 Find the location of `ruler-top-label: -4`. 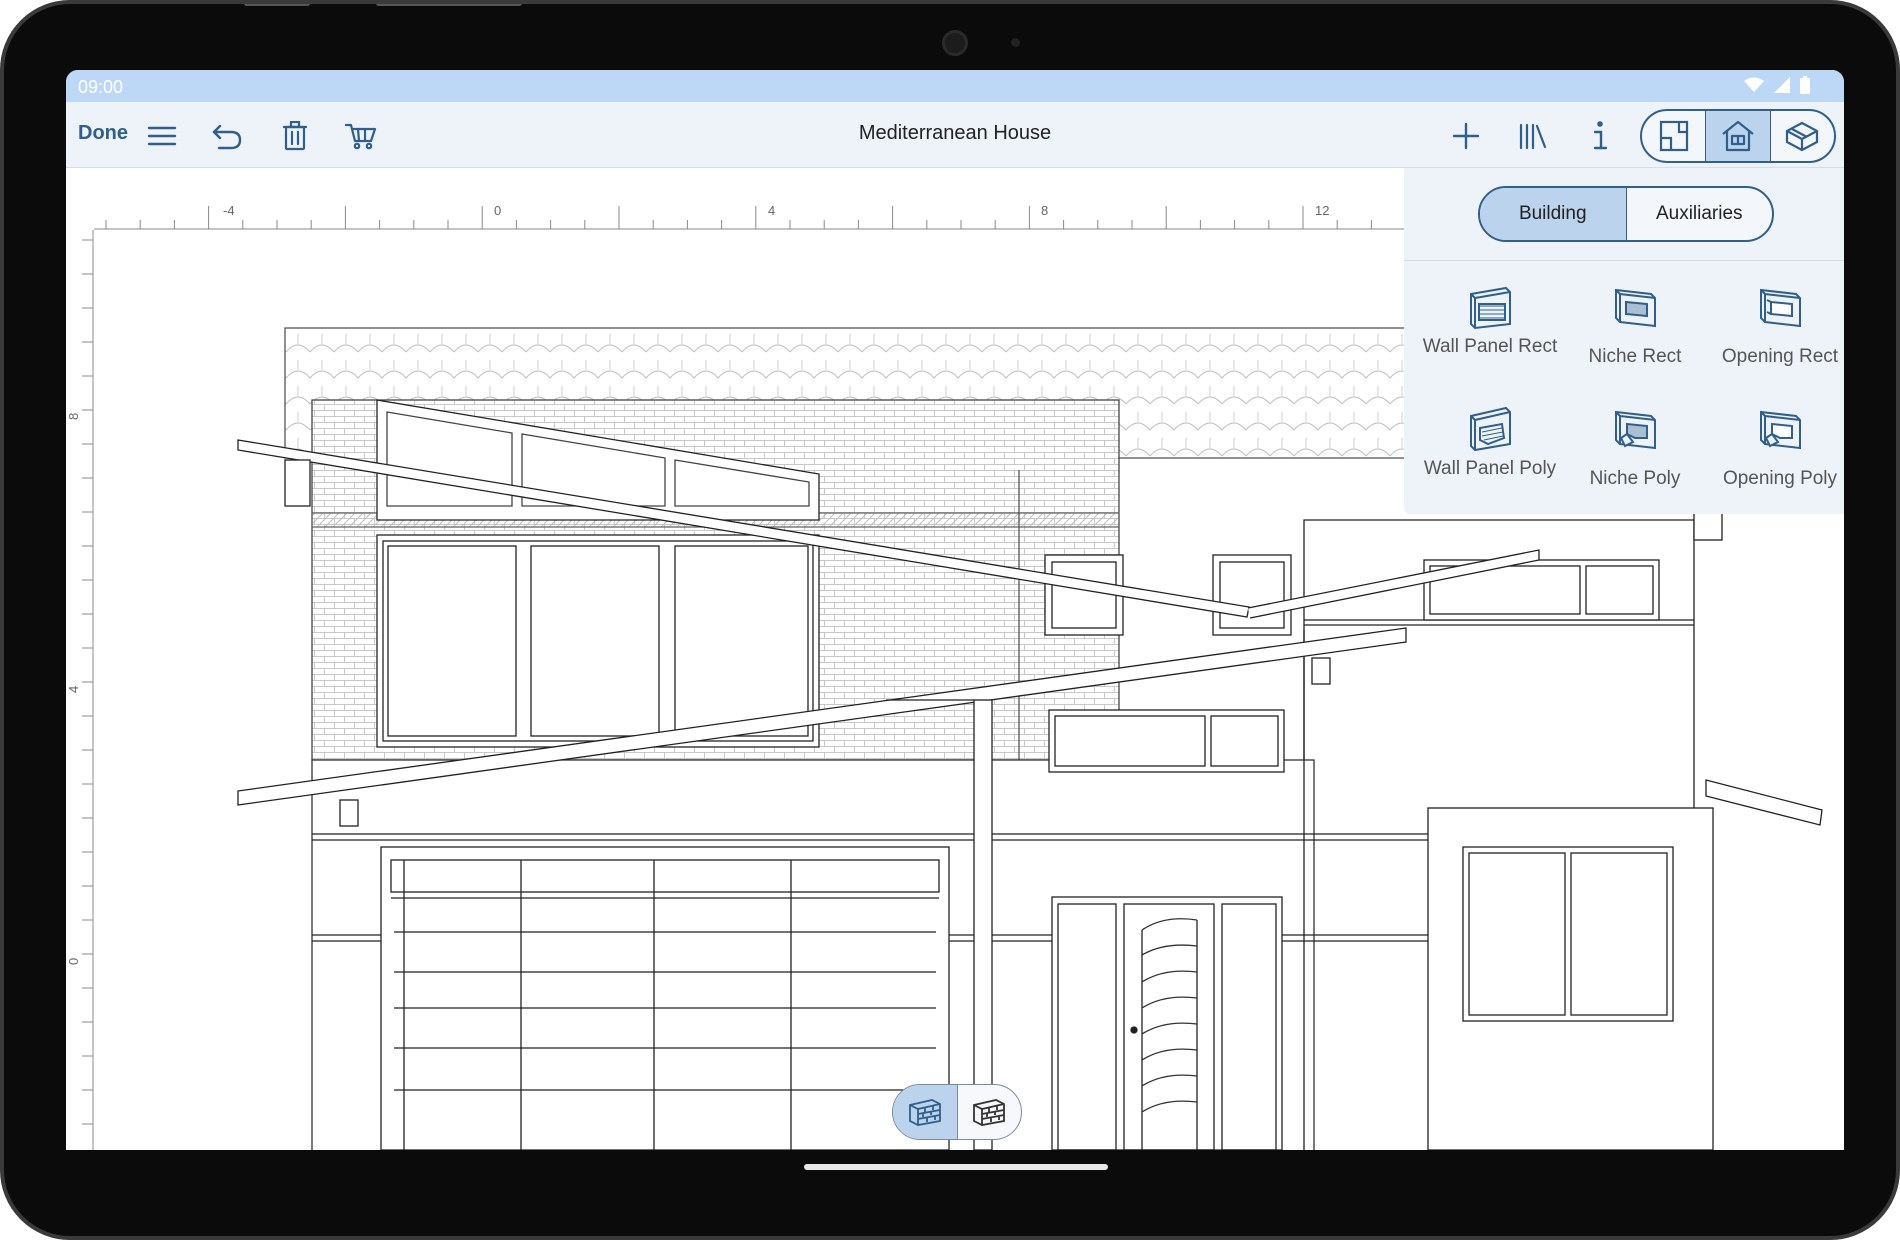

ruler-top-label: -4 is located at coordinates (229, 210).